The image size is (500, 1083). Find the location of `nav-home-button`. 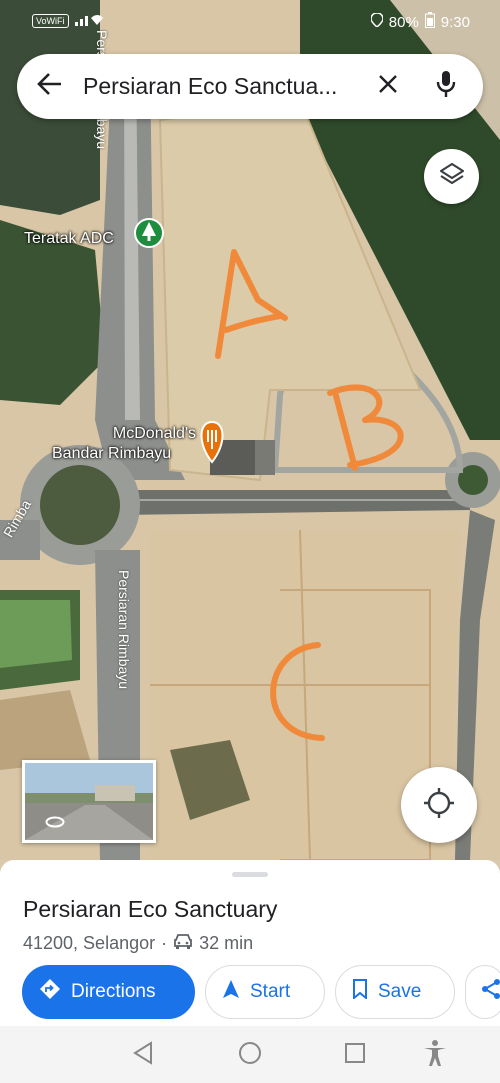

nav-home-button is located at coordinates (250, 1055).